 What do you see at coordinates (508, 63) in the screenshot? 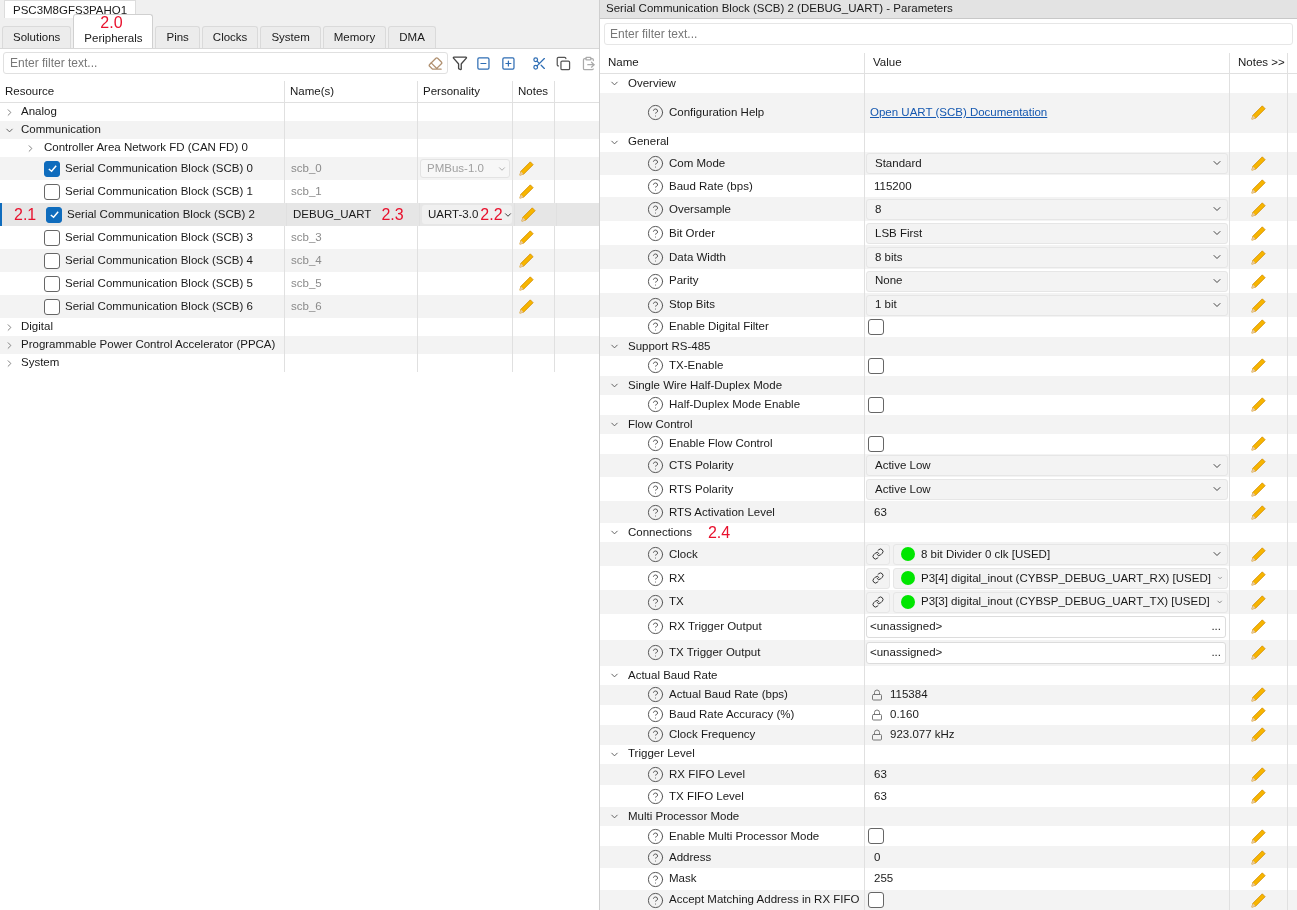
I see `expand-all-icon` at bounding box center [508, 63].